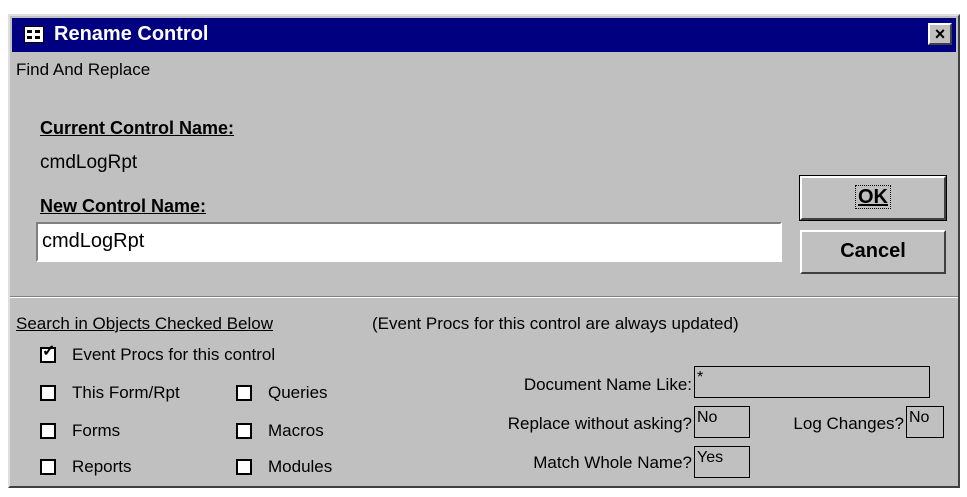 This screenshot has height=497, width=967. I want to click on checkbox-label: Event Procs for this control, so click(174, 354).